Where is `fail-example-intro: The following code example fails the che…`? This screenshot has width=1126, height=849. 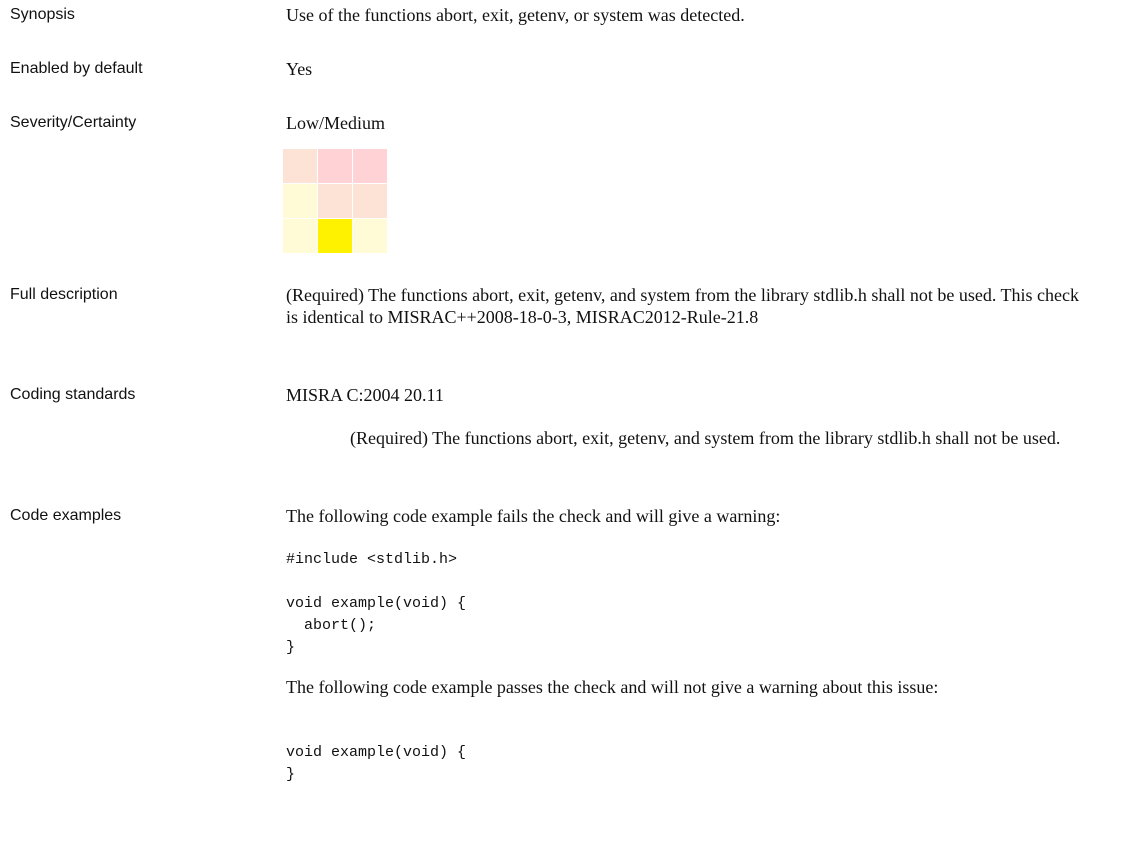 fail-example-intro: The following code example fails the che… is located at coordinates (533, 516).